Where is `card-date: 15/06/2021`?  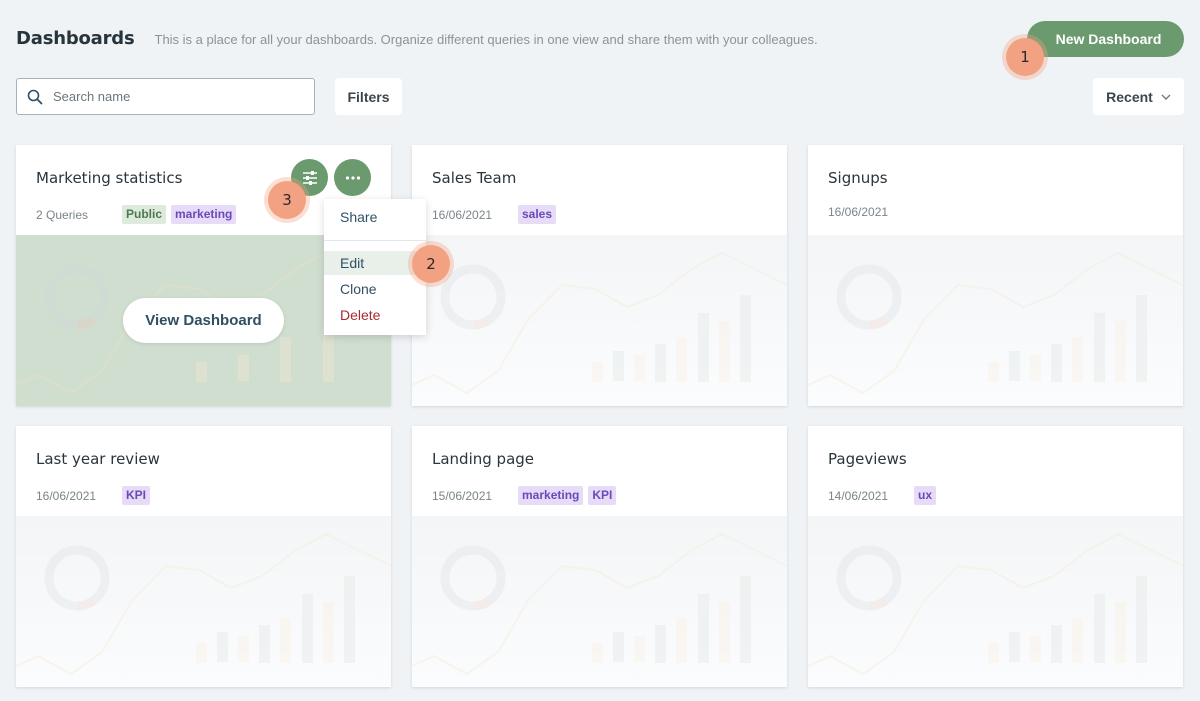 card-date: 15/06/2021 is located at coordinates (462, 495).